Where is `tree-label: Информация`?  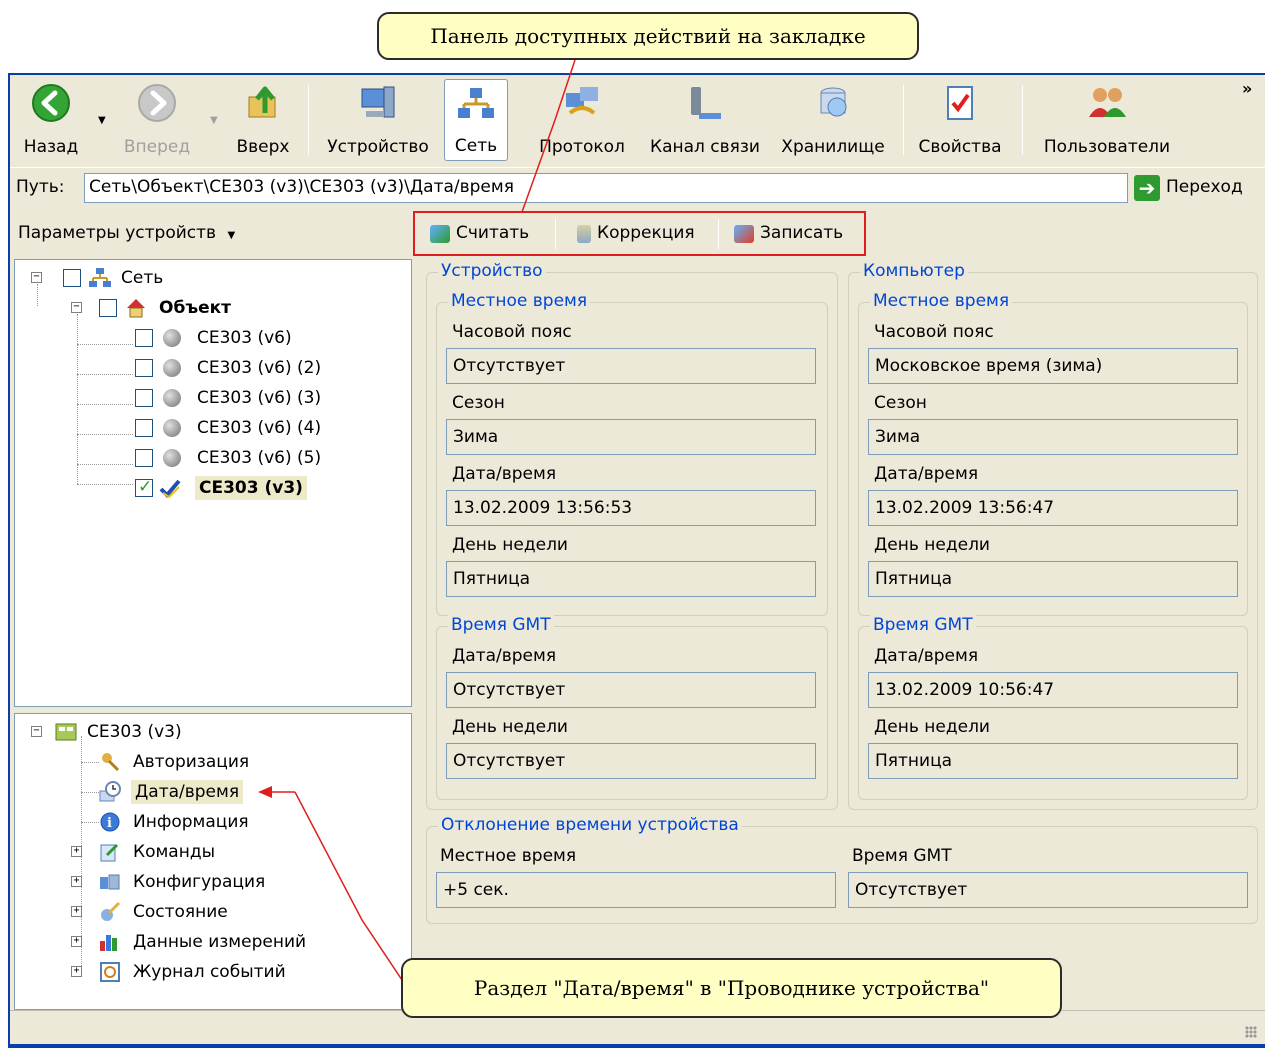 tree-label: Информация is located at coordinates (191, 822).